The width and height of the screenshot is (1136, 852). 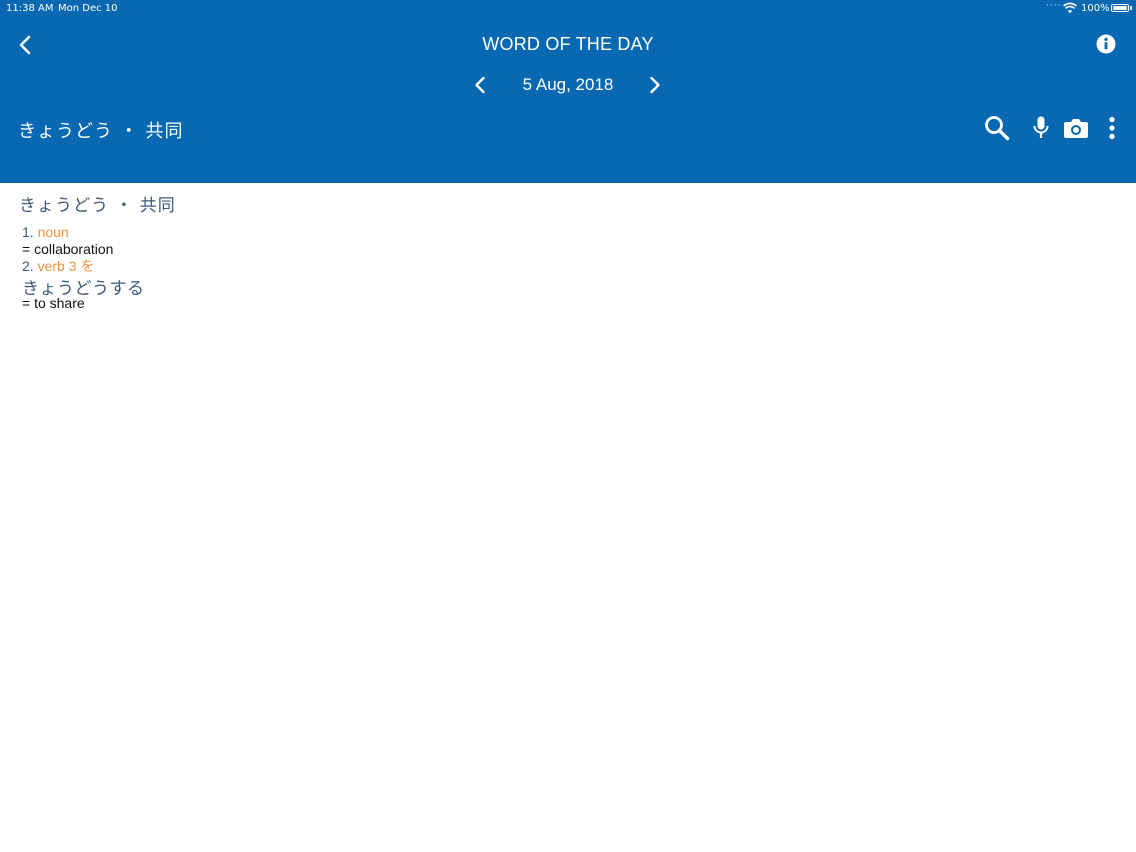 I want to click on info-button, so click(x=1106, y=44).